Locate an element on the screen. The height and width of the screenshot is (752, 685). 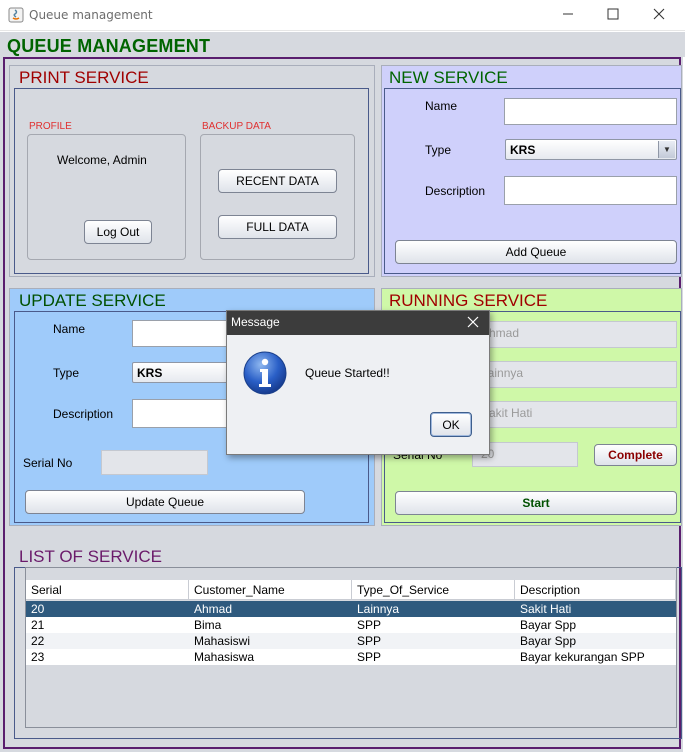
dialog-close-button is located at coordinates (474, 323).